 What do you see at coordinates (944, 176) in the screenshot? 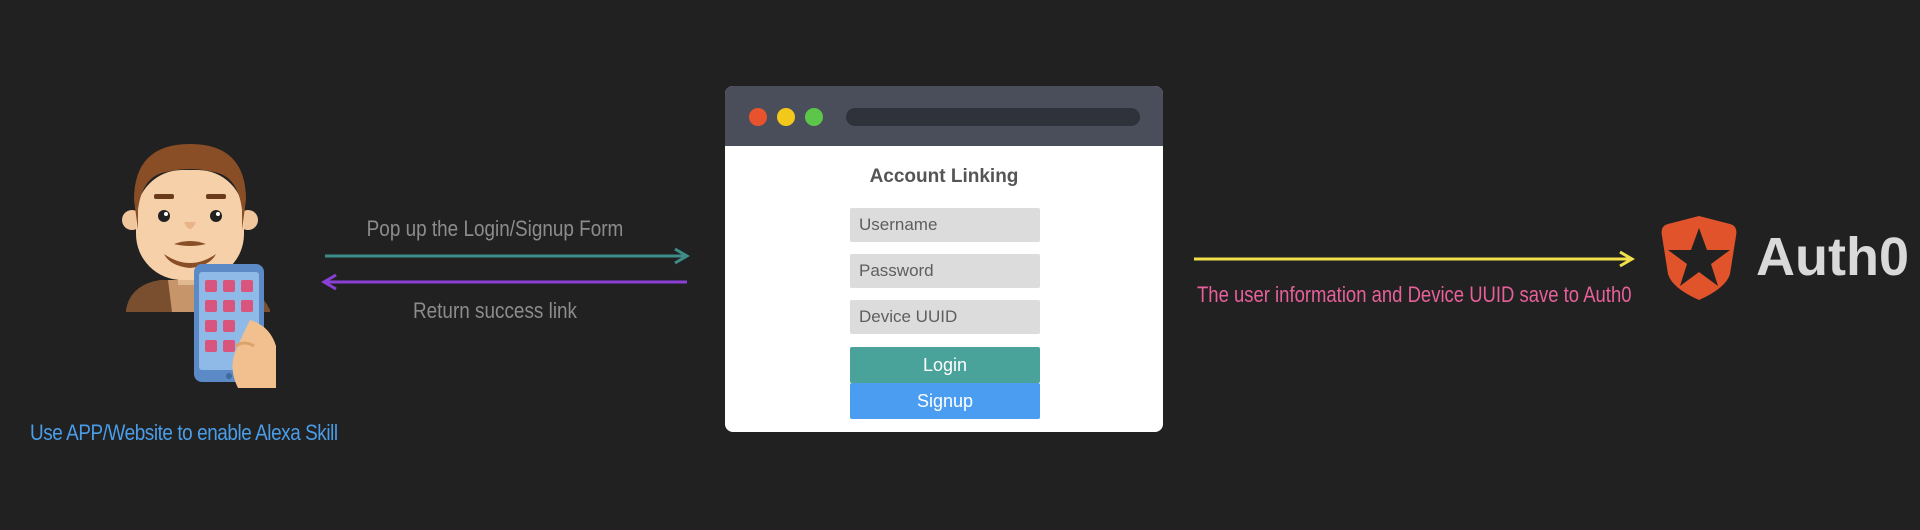
I see `form-title: Account Linking` at bounding box center [944, 176].